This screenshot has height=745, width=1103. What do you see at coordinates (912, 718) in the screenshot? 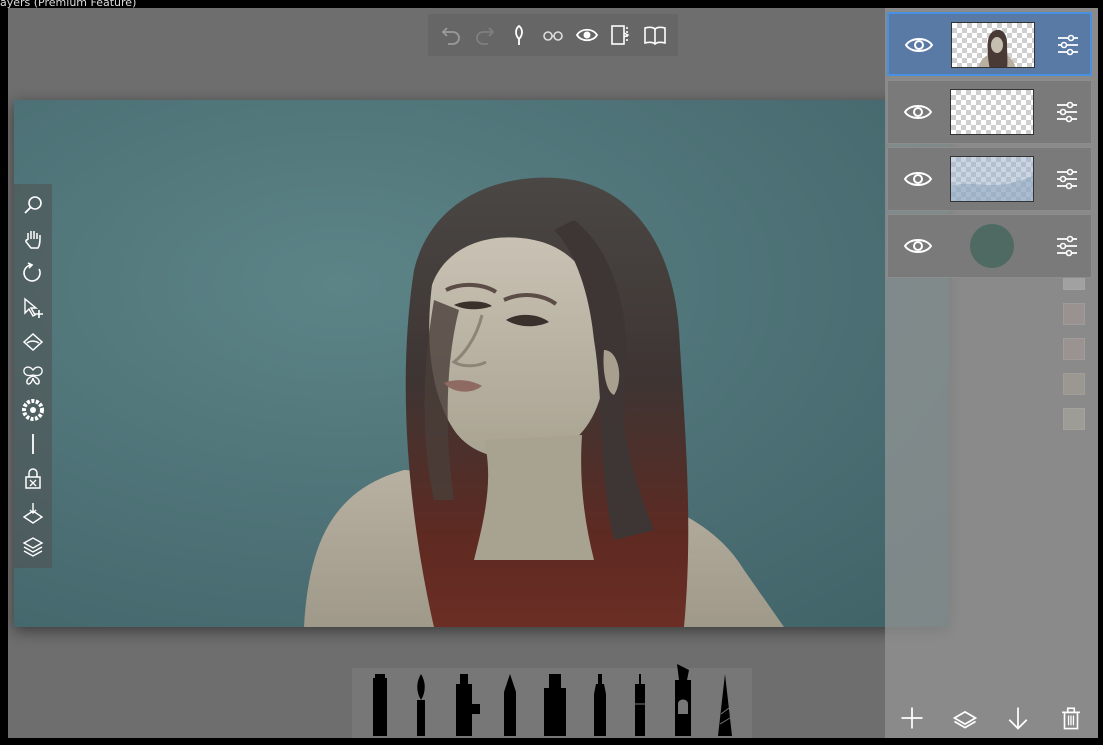
I see `add-layer-icon` at bounding box center [912, 718].